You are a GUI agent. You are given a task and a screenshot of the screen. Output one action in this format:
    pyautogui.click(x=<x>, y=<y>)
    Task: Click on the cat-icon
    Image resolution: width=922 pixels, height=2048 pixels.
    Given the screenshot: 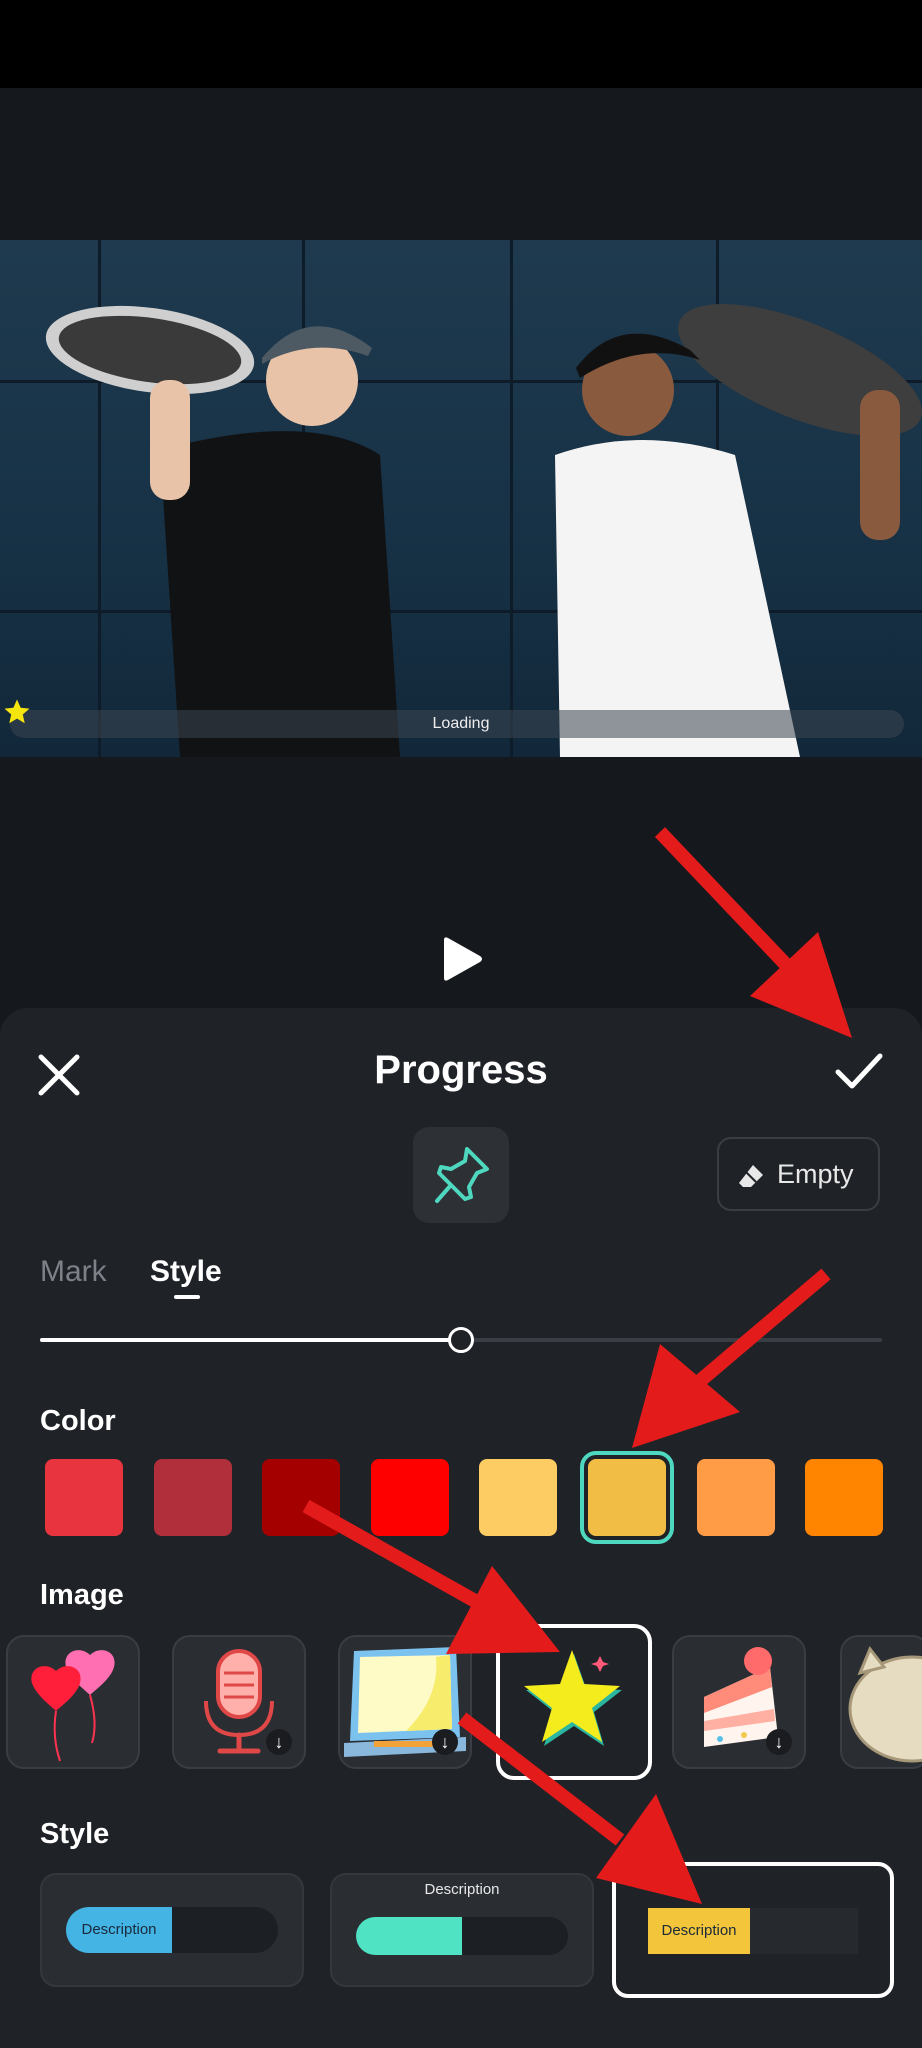 What is the action you would take?
    pyautogui.click(x=885, y=1704)
    